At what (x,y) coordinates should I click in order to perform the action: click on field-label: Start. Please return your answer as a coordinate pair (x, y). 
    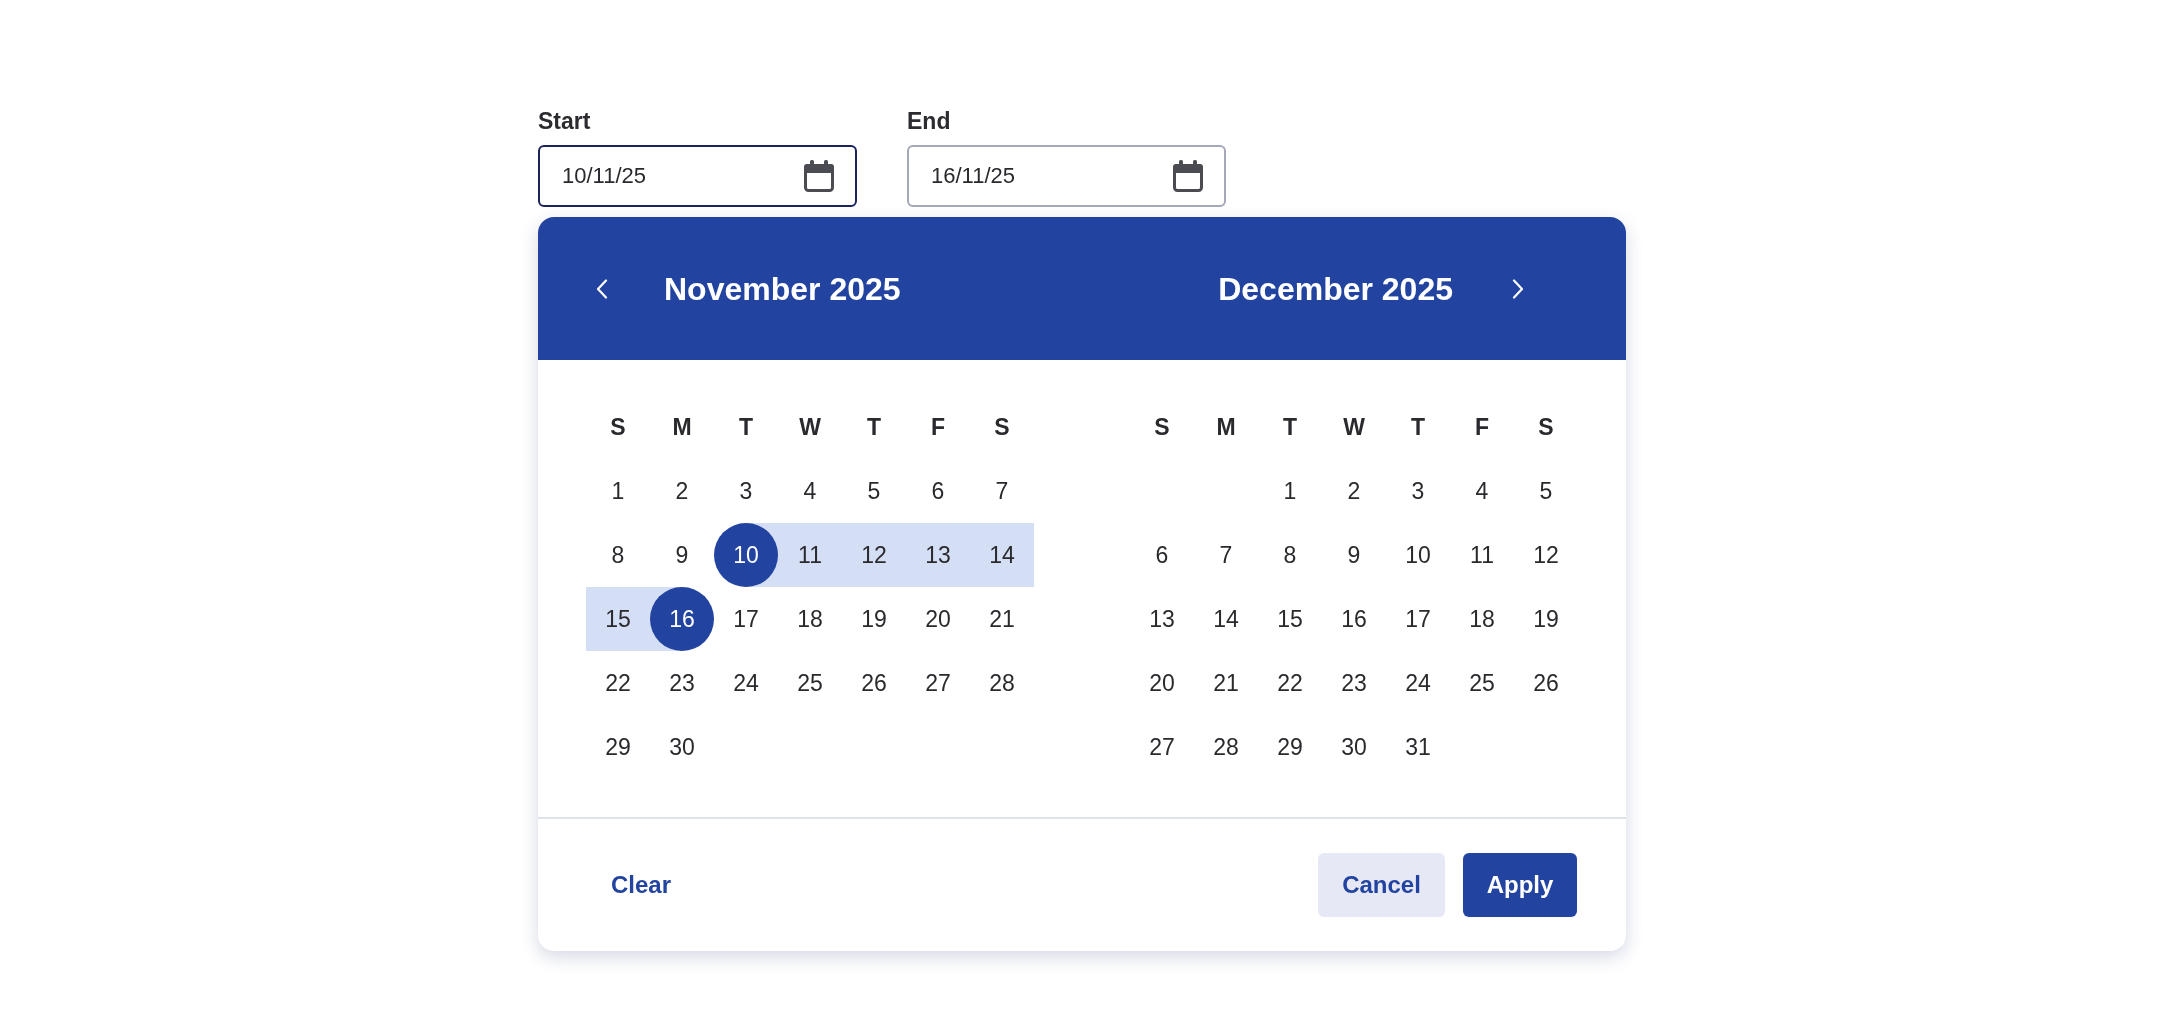
    Looking at the image, I should click on (564, 121).